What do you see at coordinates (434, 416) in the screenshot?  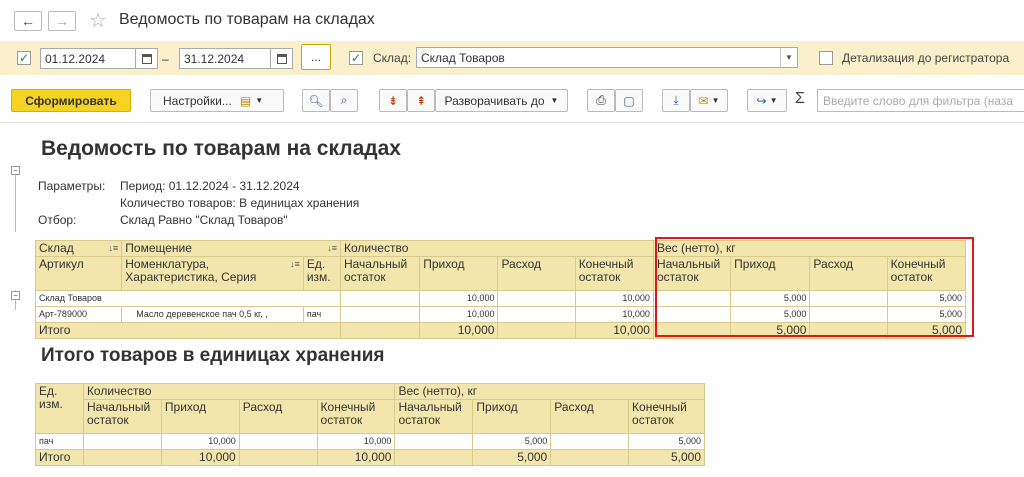 I see `header-w-start: Начальный остаток` at bounding box center [434, 416].